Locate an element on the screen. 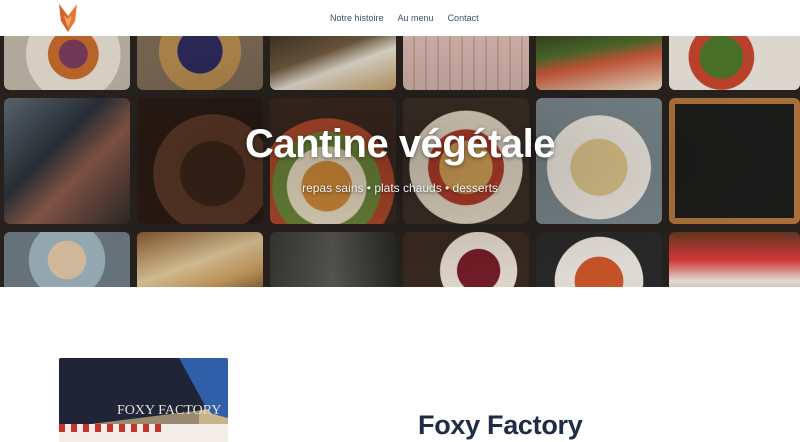 The width and height of the screenshot is (800, 442). nav-link-contact: Contact is located at coordinates (463, 18).